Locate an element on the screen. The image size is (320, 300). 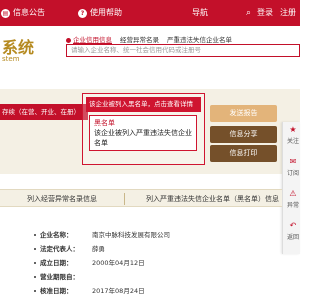
register-label: 注册 is located at coordinates (288, 12).